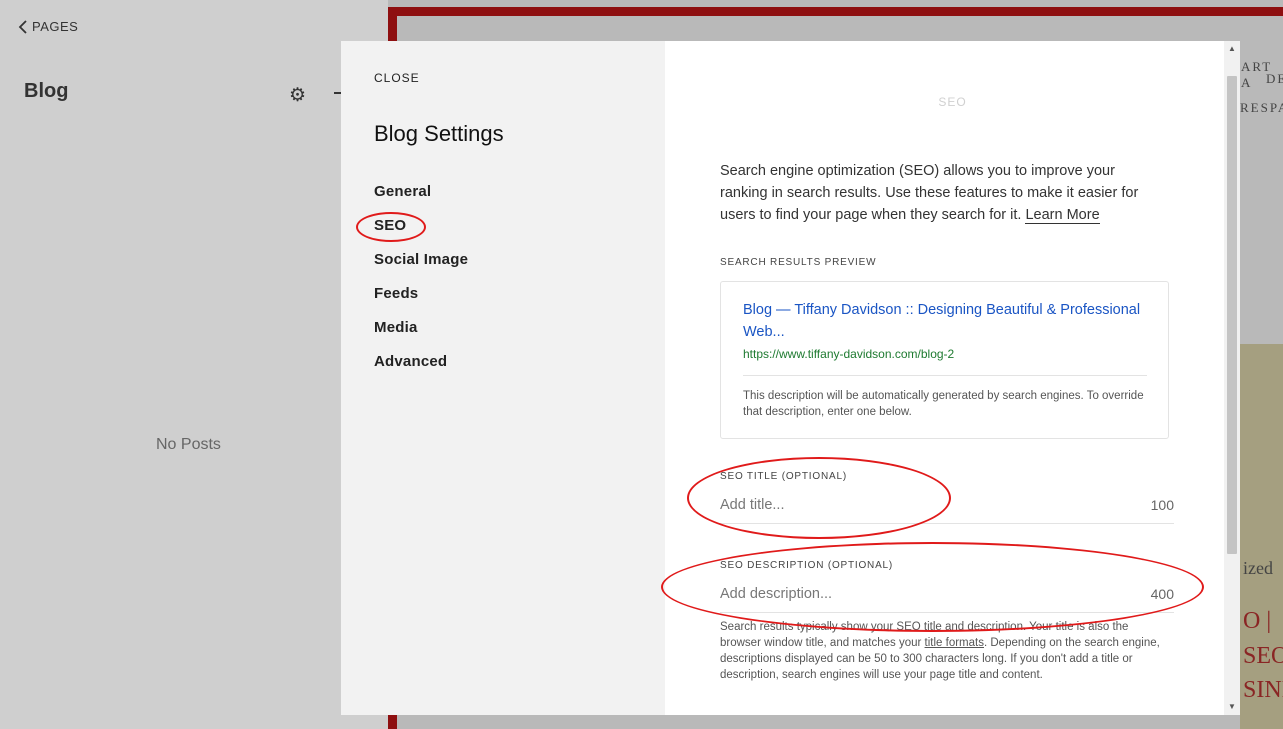 This screenshot has width=1283, height=729. I want to click on site-header-text: DE, so click(1274, 78).